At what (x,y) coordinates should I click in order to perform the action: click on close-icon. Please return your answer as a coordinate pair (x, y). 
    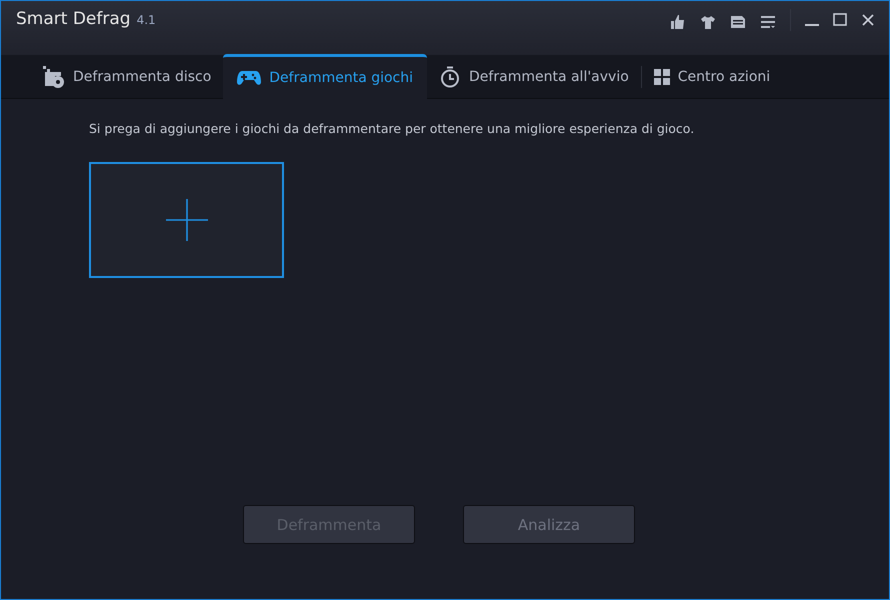
    Looking at the image, I should click on (868, 20).